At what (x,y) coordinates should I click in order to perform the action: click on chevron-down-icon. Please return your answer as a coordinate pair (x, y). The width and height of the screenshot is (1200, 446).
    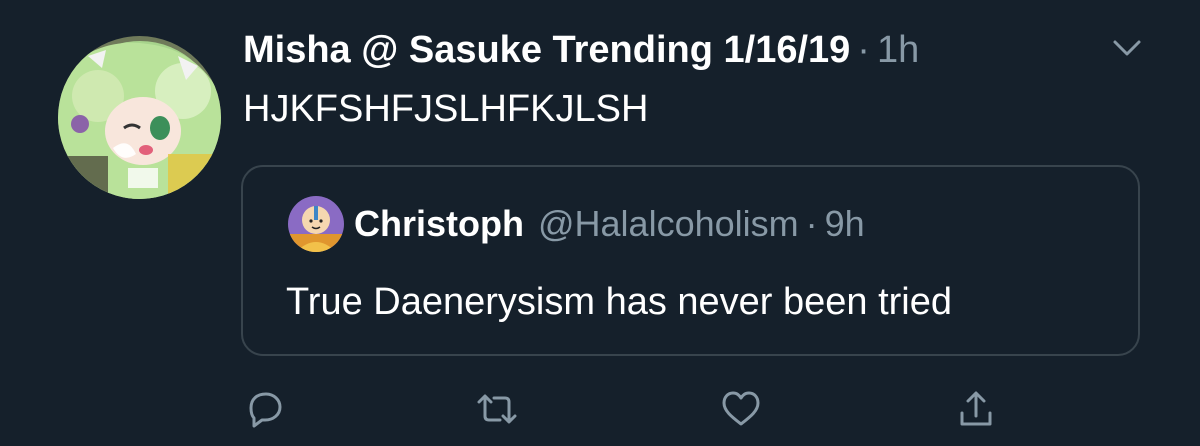
    Looking at the image, I should click on (1127, 48).